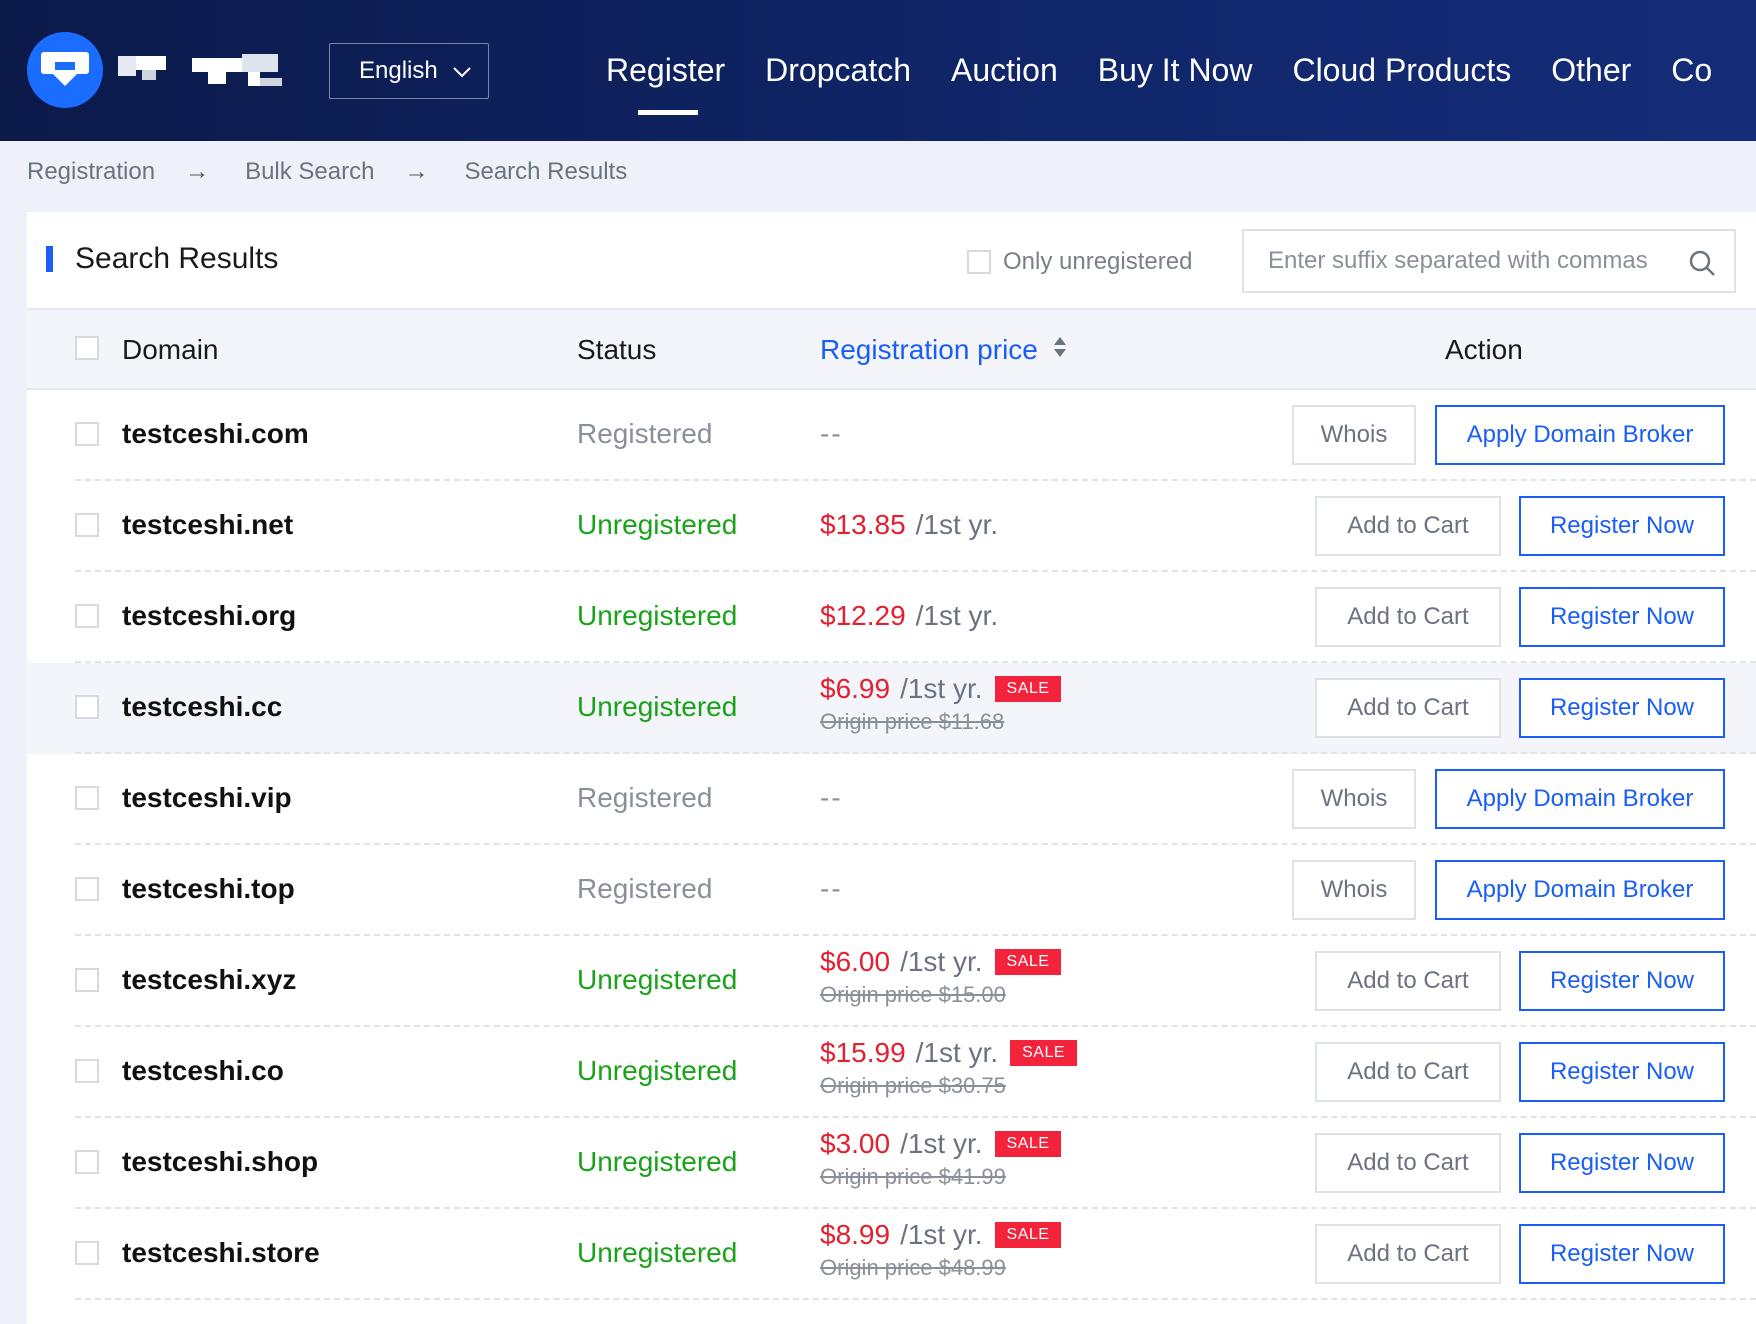  What do you see at coordinates (913, 1085) in the screenshot?
I see `origin-price: Origin price $30.75` at bounding box center [913, 1085].